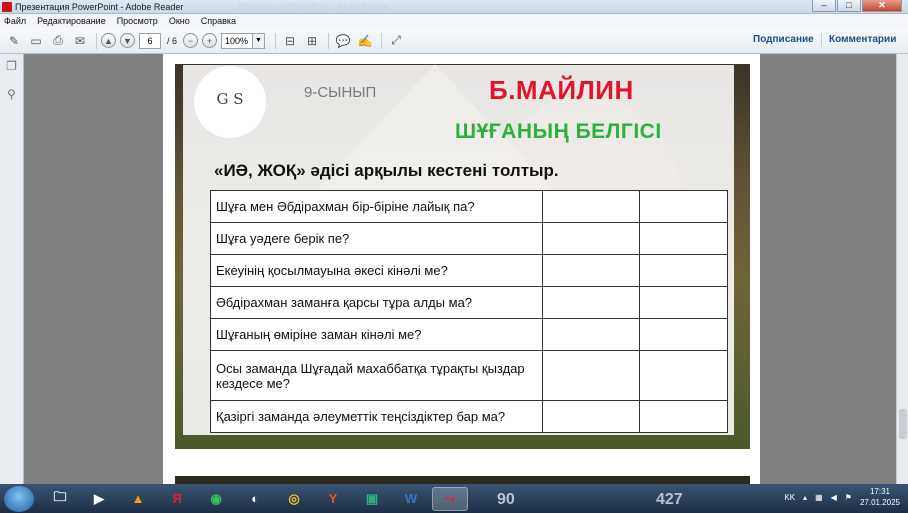 This screenshot has height=513, width=908. What do you see at coordinates (218, 21) in the screenshot?
I see `menu-help: Справка` at bounding box center [218, 21].